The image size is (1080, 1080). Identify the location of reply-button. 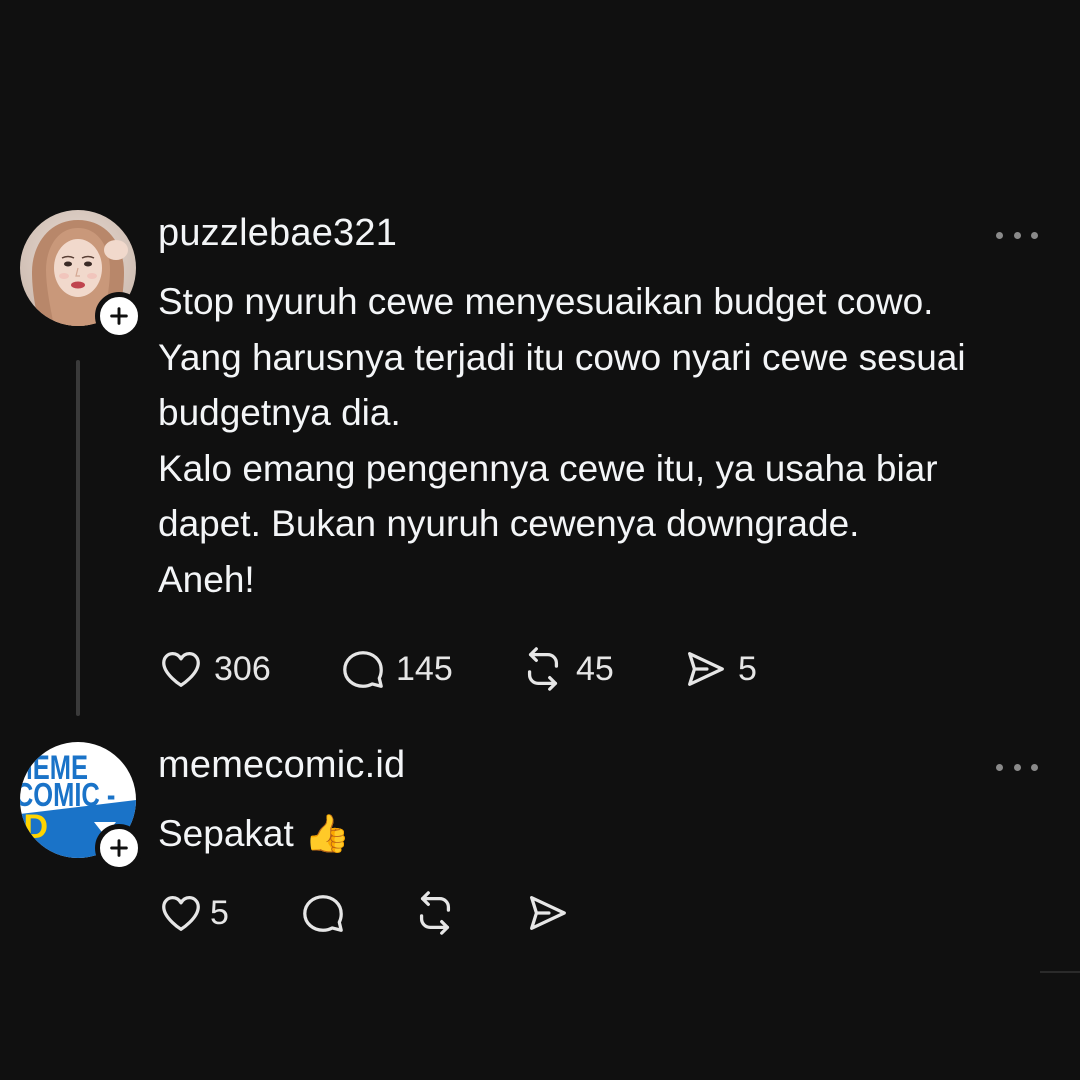
(356, 913).